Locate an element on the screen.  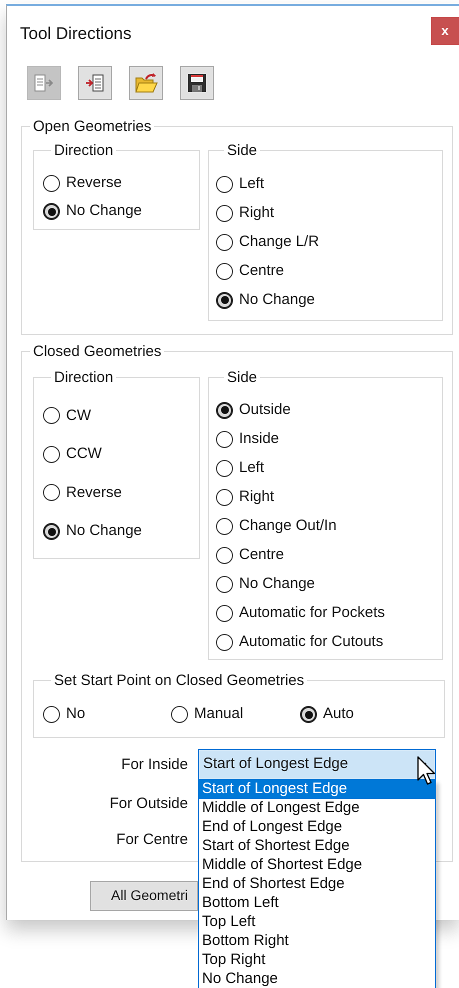
dropdown-option: Bottom Right is located at coordinates (317, 941).